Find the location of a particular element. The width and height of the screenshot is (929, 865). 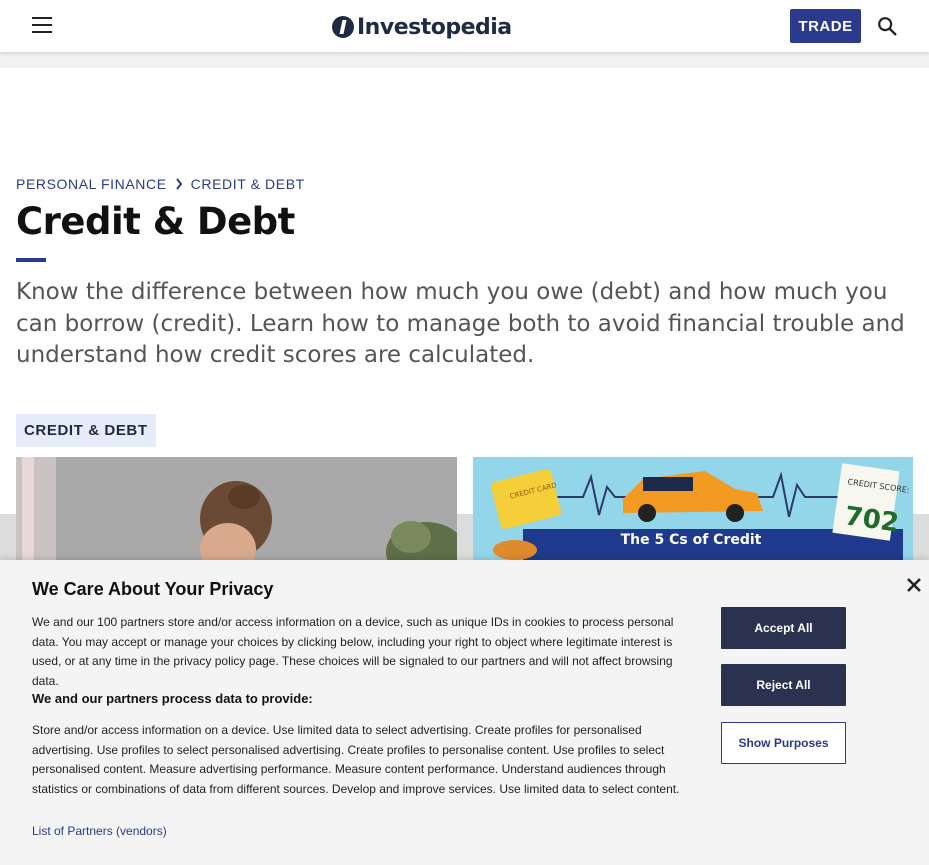

close-icon is located at coordinates (914, 585).